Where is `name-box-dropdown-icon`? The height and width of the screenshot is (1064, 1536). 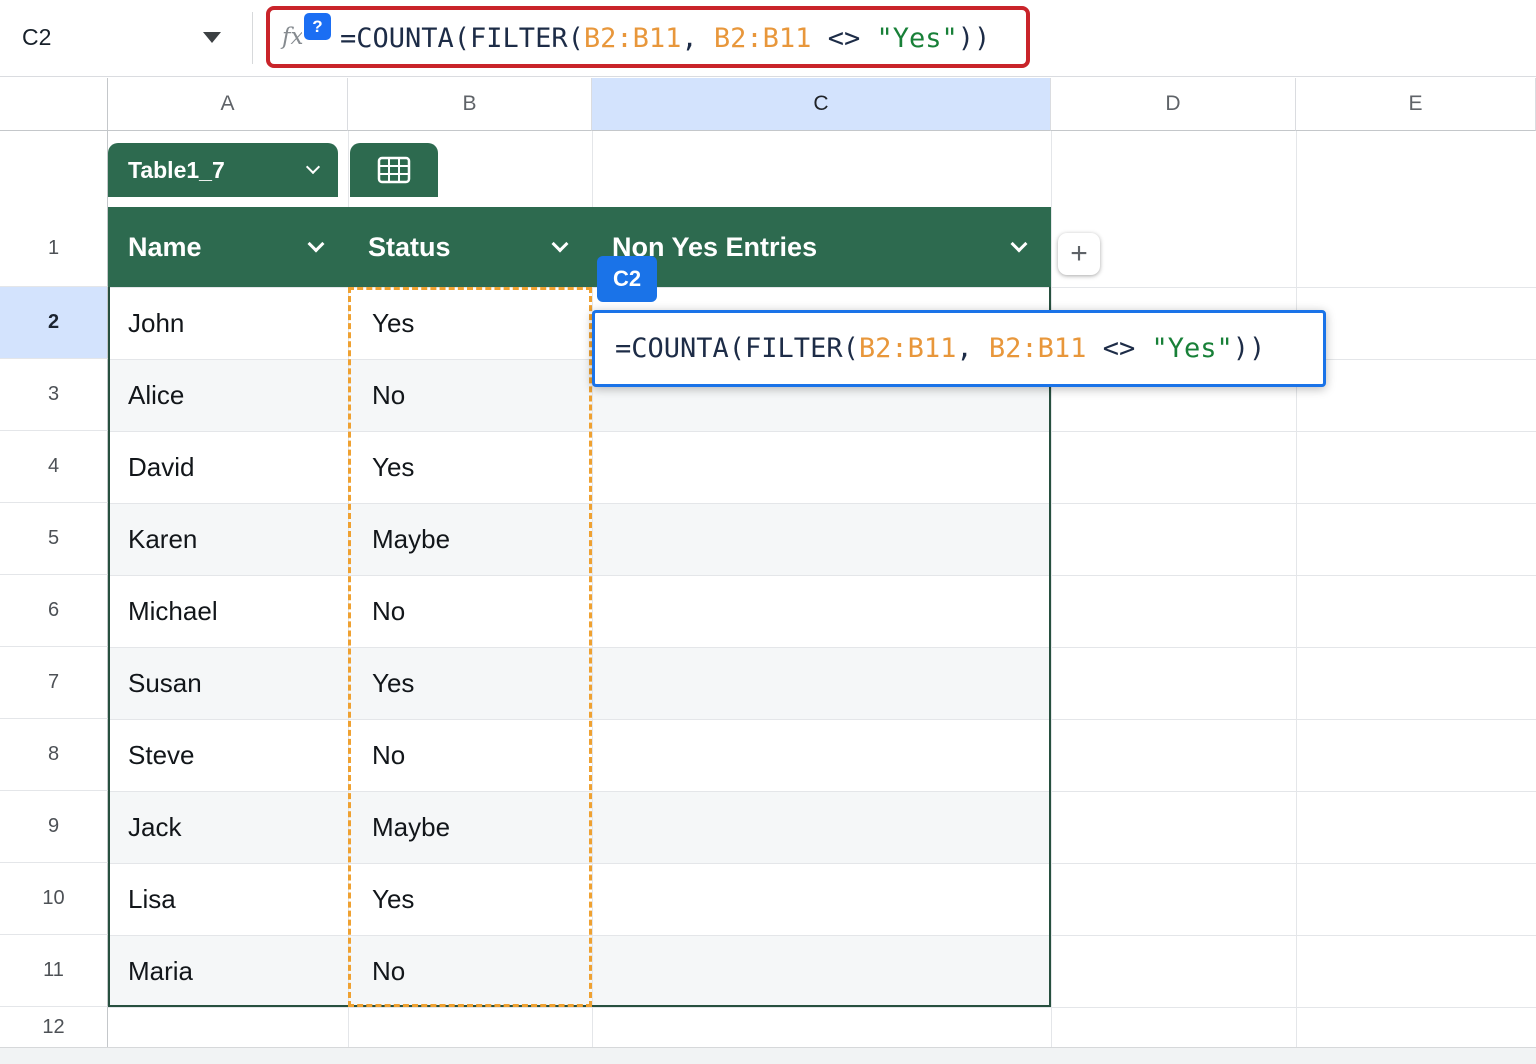
name-box-dropdown-icon is located at coordinates (212, 37).